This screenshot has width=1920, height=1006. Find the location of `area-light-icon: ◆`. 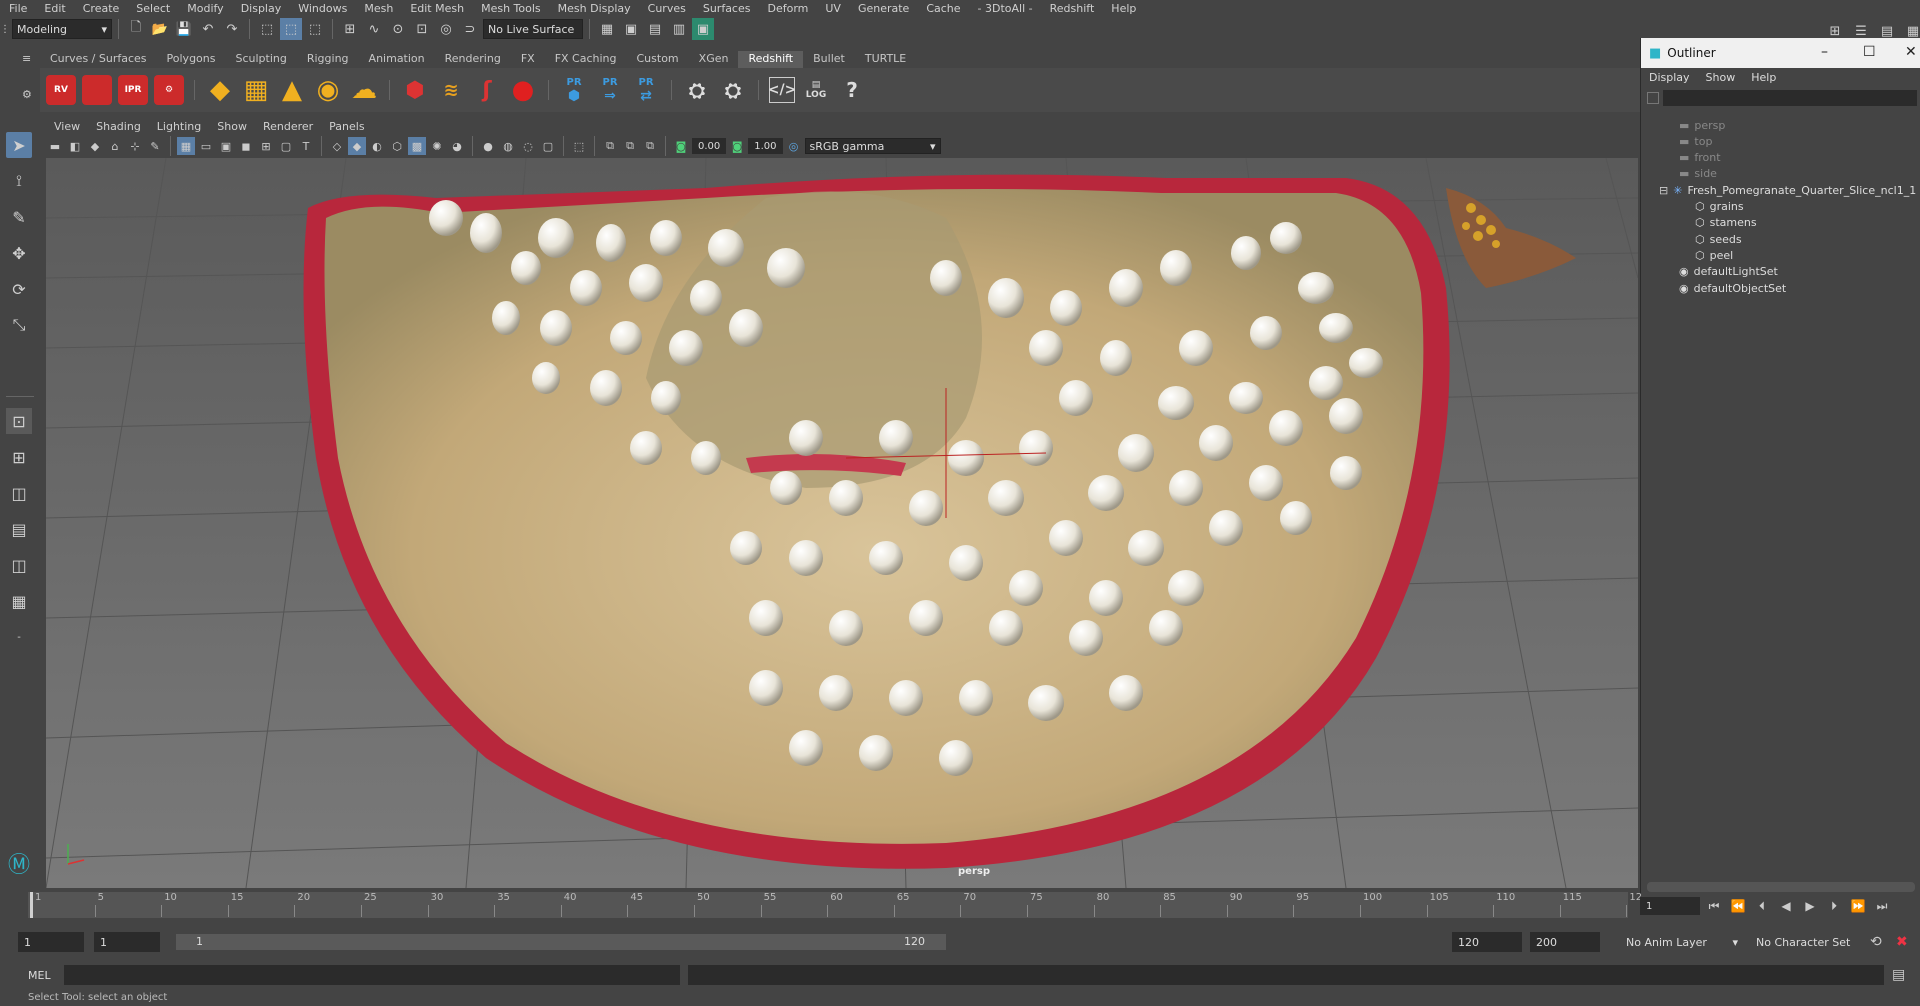

area-light-icon: ◆ is located at coordinates (220, 90).